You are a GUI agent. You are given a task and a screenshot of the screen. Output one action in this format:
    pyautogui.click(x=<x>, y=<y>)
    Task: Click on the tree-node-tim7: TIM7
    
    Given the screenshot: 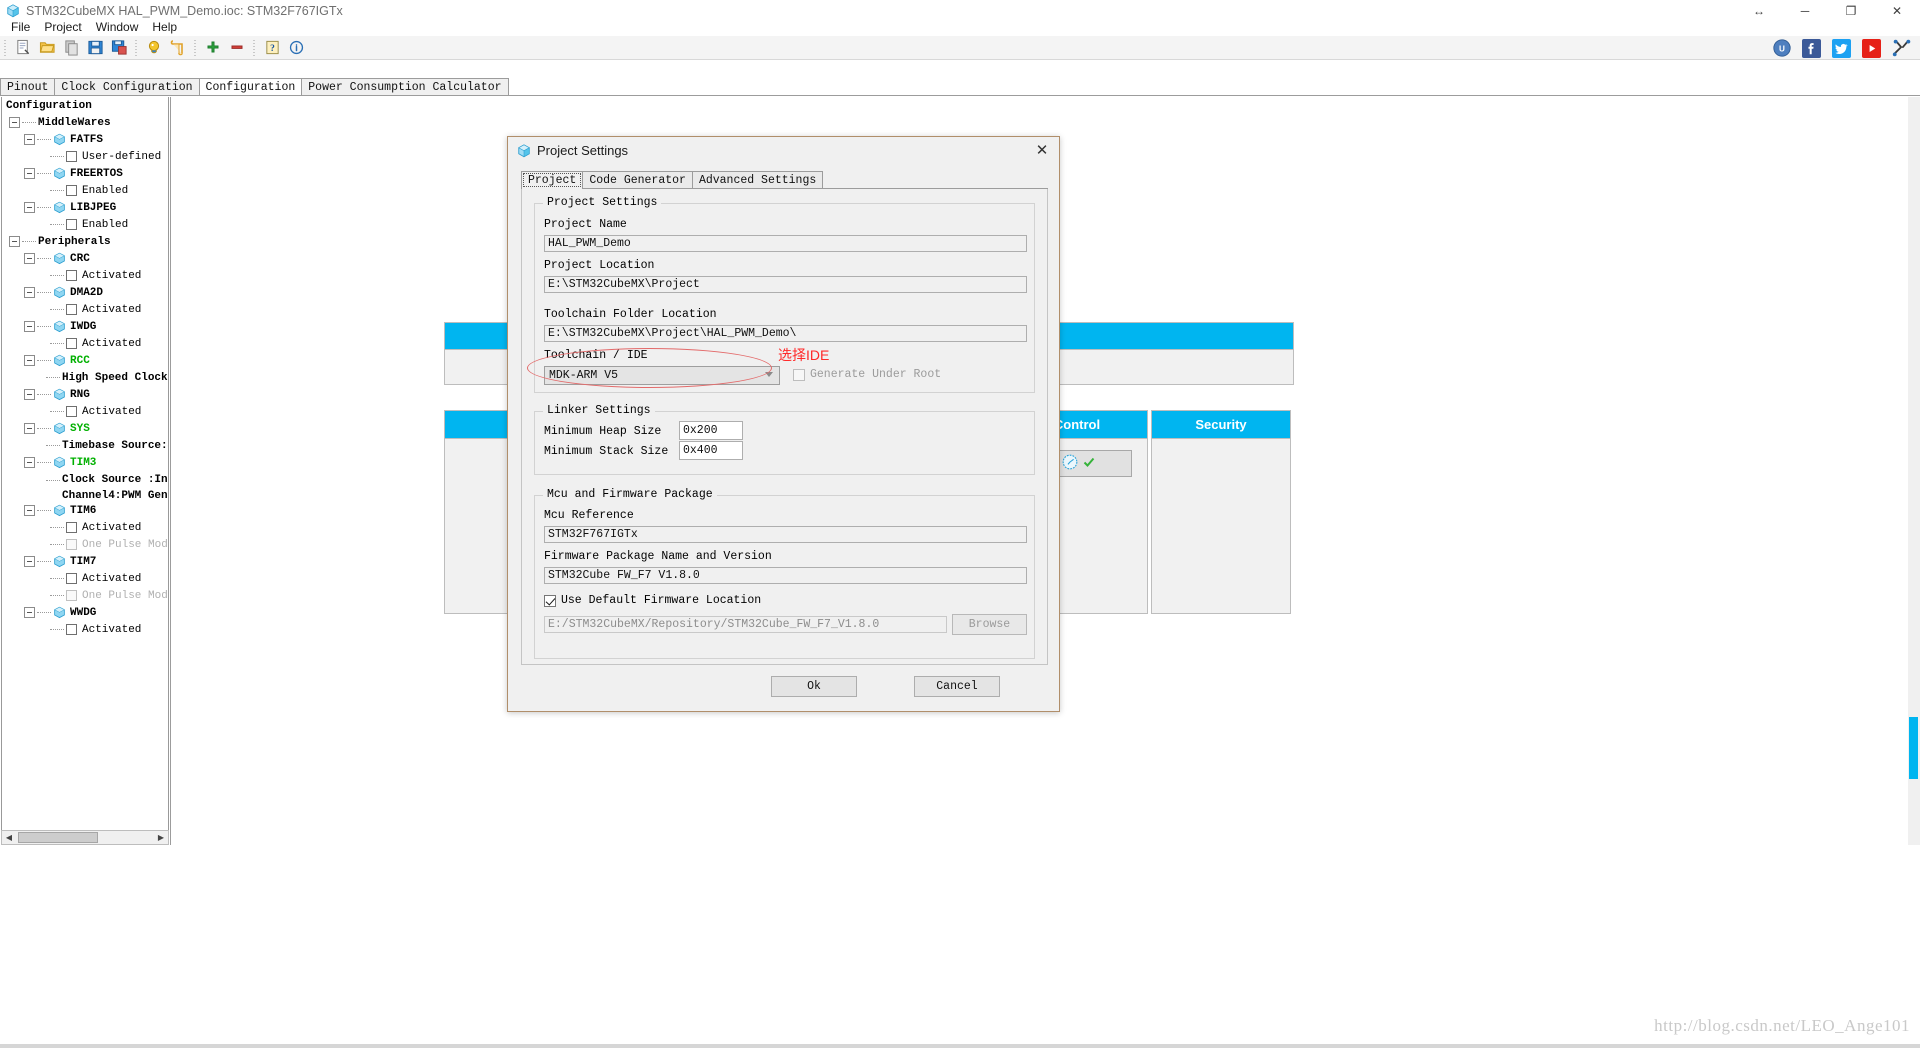 What is the action you would take?
    pyautogui.click(x=85, y=561)
    